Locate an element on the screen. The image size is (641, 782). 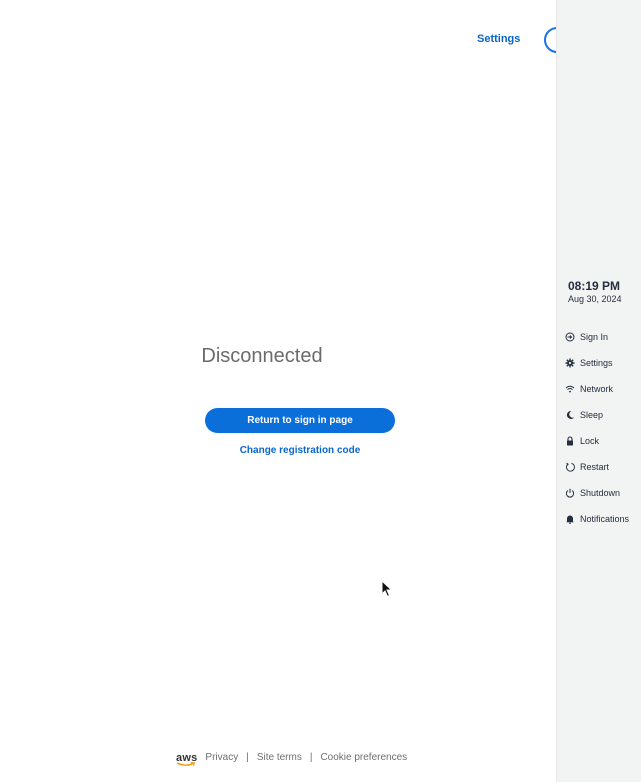
sidebar-item-lock: Lock is located at coordinates (597, 441).